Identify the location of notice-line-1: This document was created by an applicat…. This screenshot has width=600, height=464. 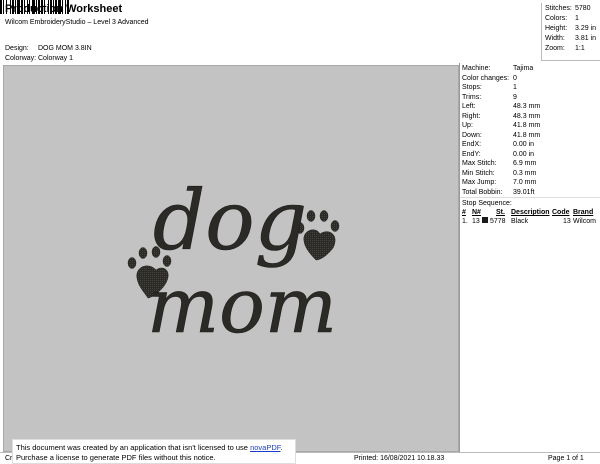
(154, 448).